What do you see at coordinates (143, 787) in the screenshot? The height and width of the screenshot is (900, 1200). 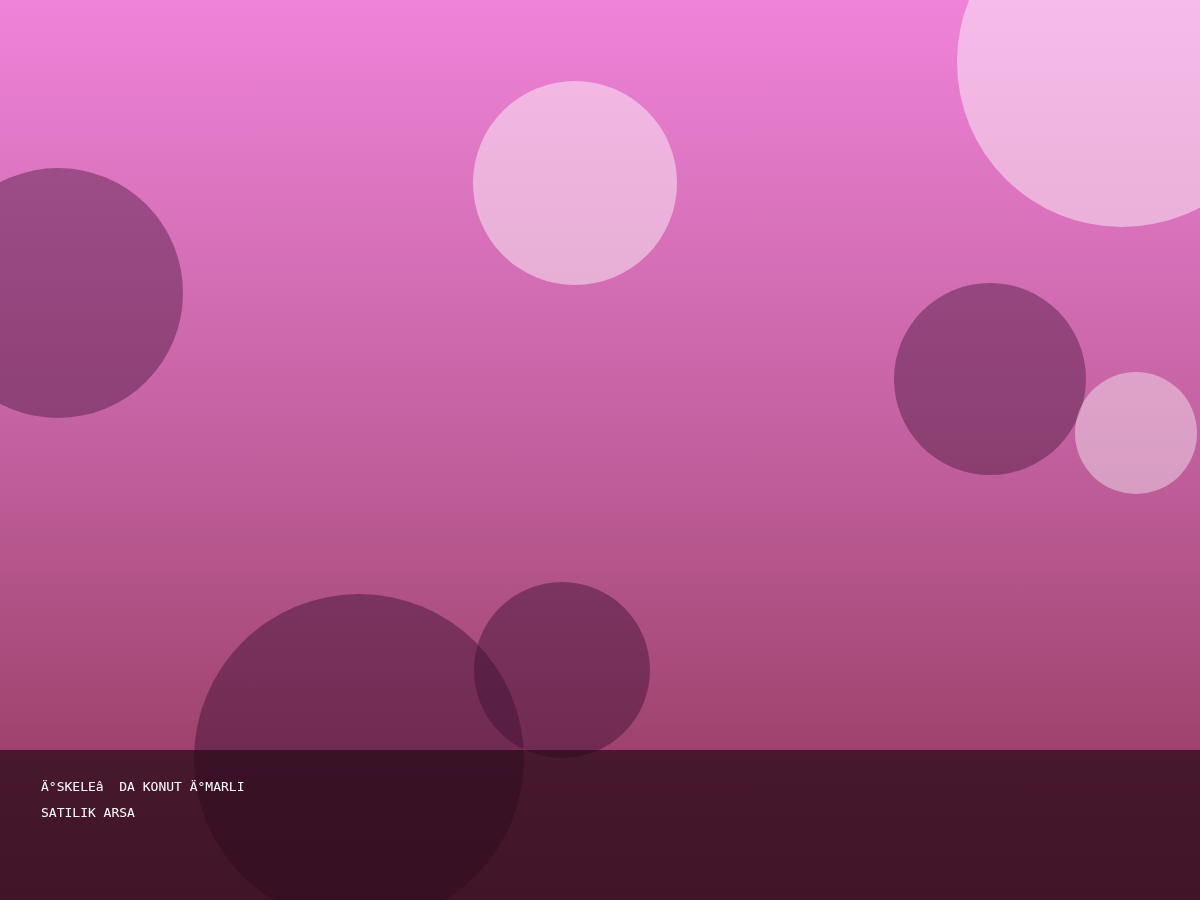 I see `caption-text: Ä°SKELEâ DA KONUT Ä°MARLI` at bounding box center [143, 787].